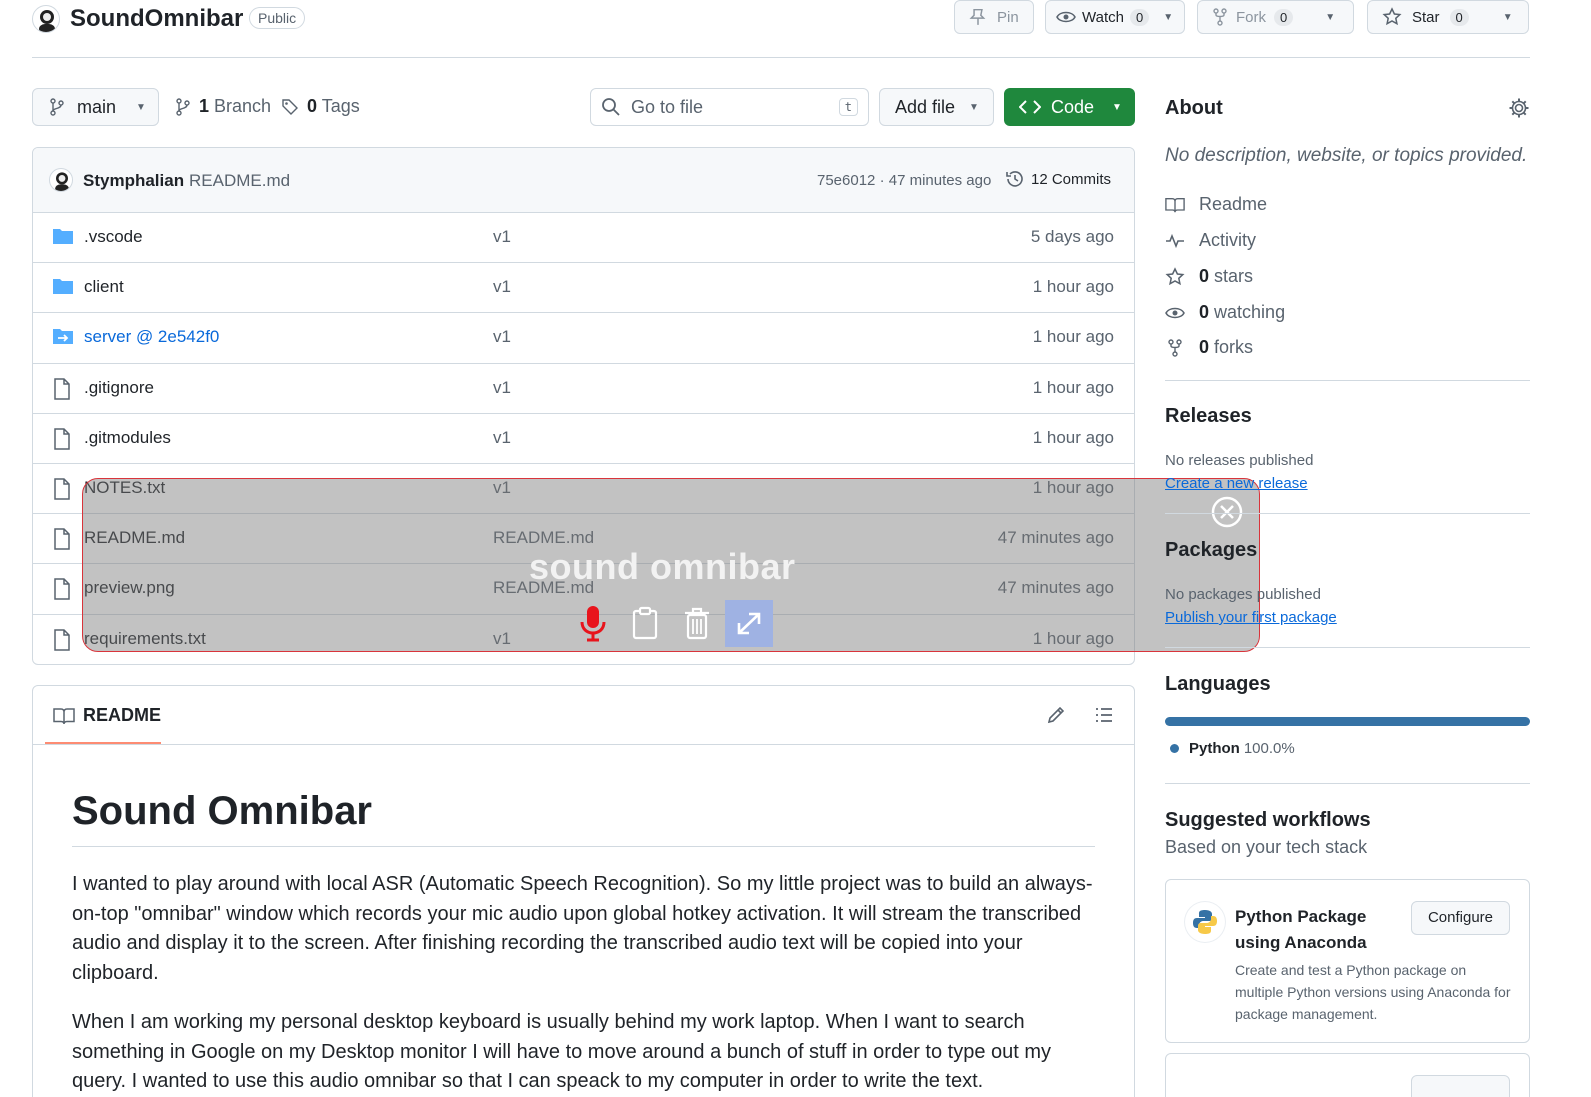 The height and width of the screenshot is (1097, 1591). What do you see at coordinates (1175, 240) in the screenshot?
I see `pulse-icon` at bounding box center [1175, 240].